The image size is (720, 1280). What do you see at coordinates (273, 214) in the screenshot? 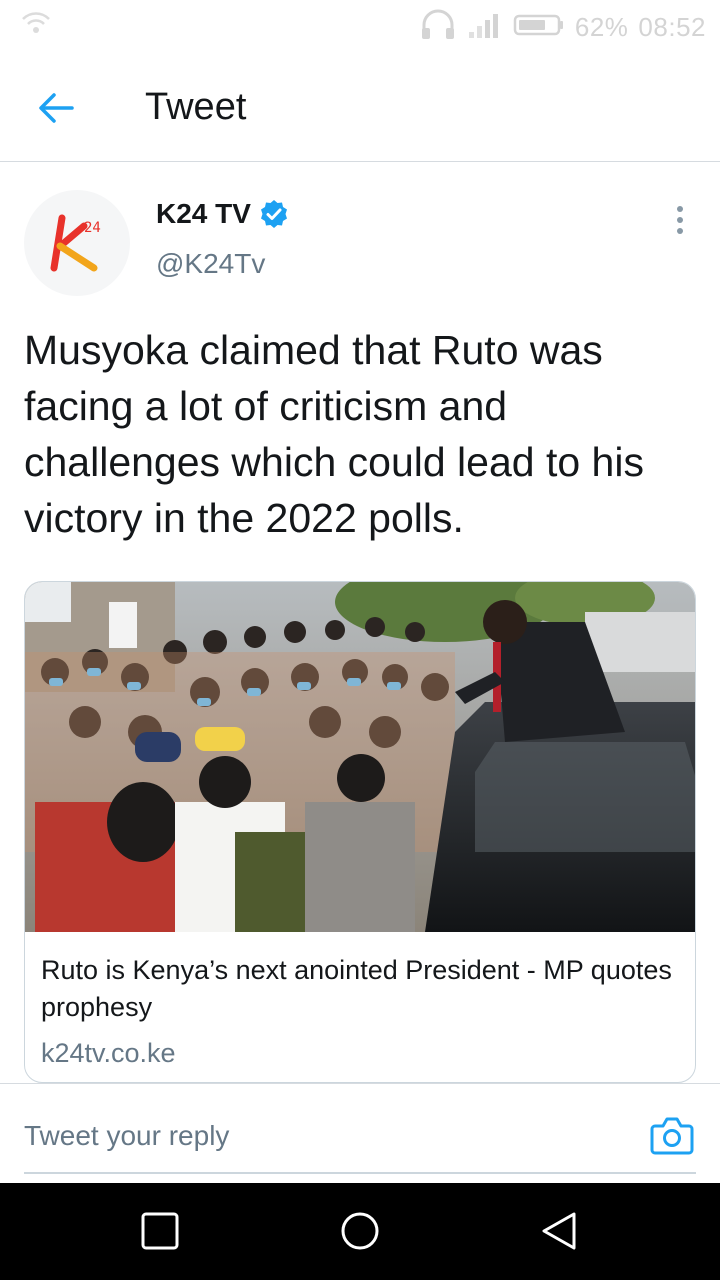
I see `verified-badge-icon` at bounding box center [273, 214].